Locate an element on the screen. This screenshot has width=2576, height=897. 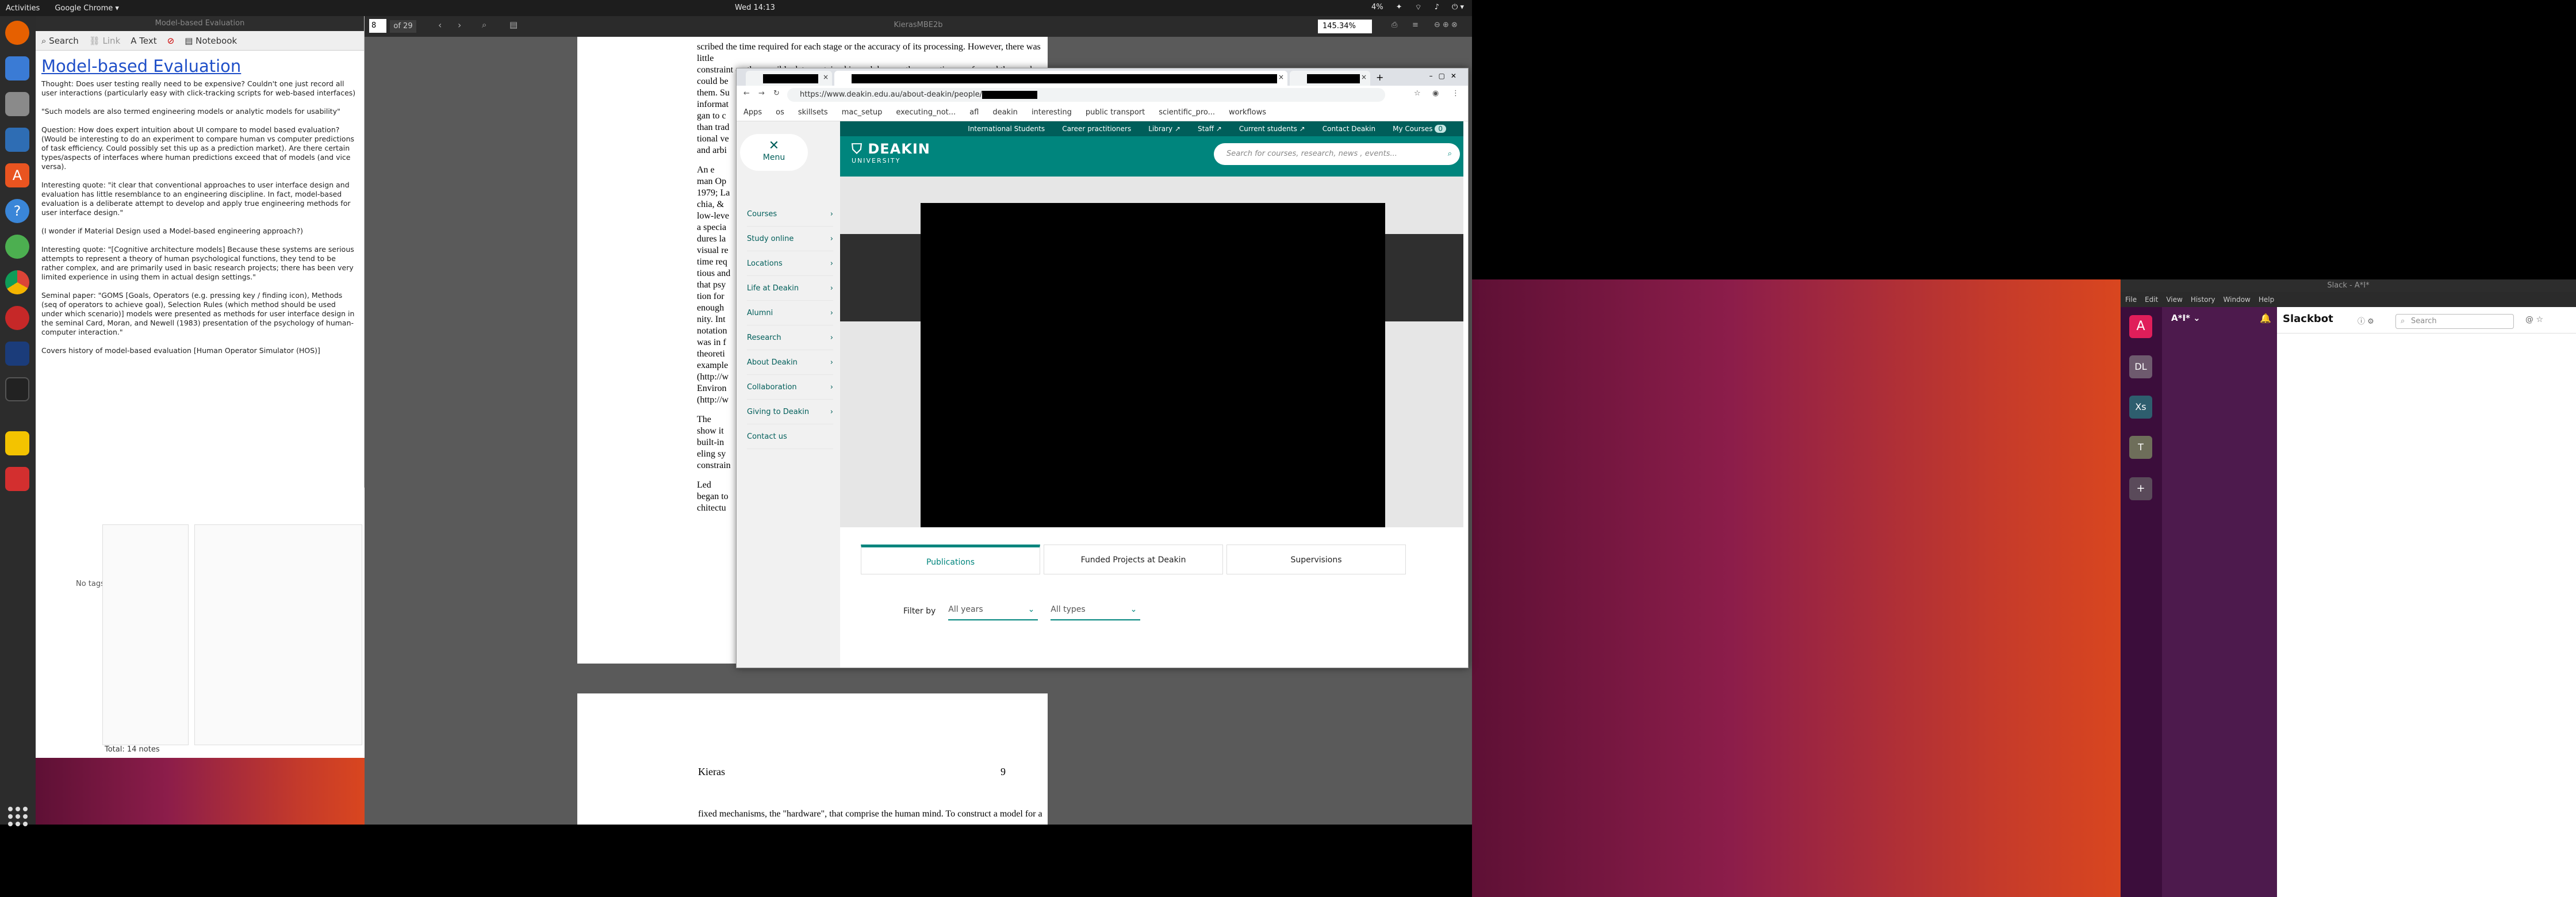
zotero-icon is located at coordinates (17, 318).